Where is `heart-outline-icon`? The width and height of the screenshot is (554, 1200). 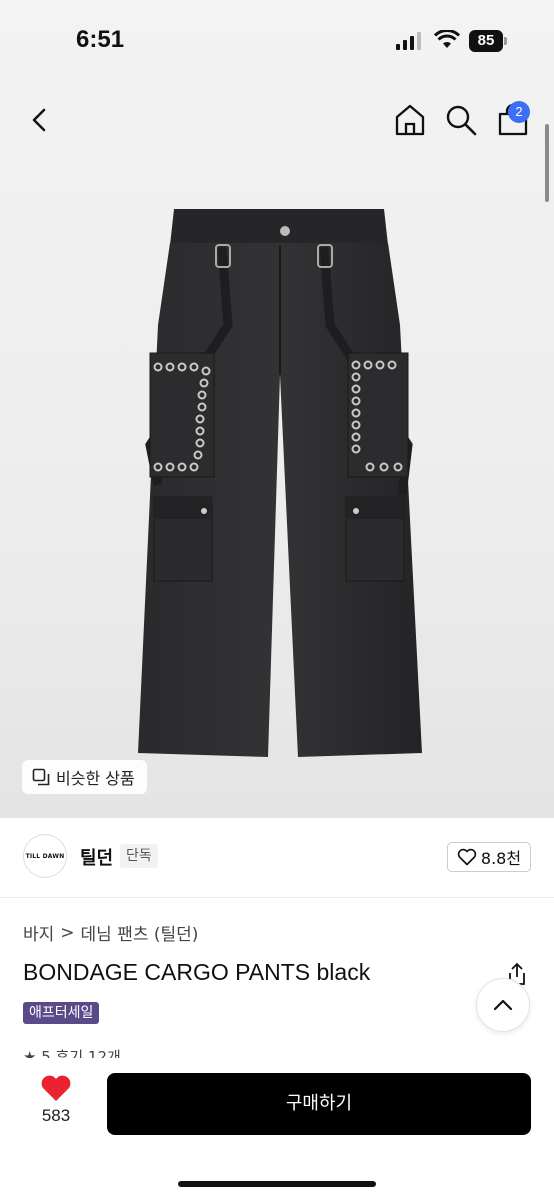 heart-outline-icon is located at coordinates (467, 857).